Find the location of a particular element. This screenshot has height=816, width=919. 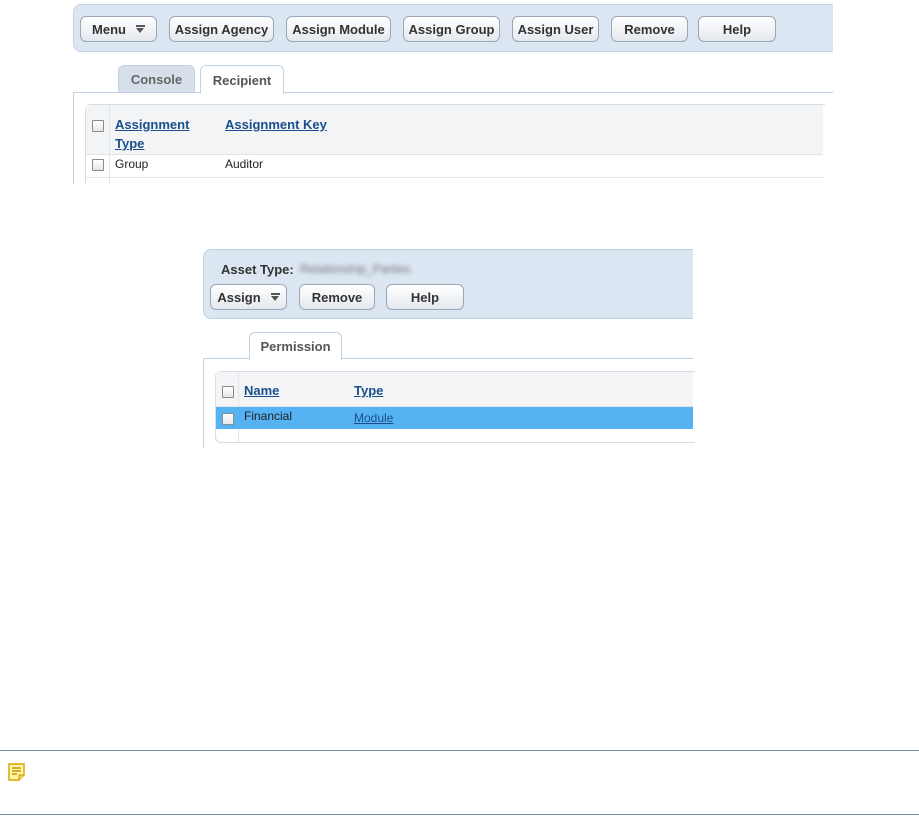

cell-assignment-type: Group is located at coordinates (132, 164).